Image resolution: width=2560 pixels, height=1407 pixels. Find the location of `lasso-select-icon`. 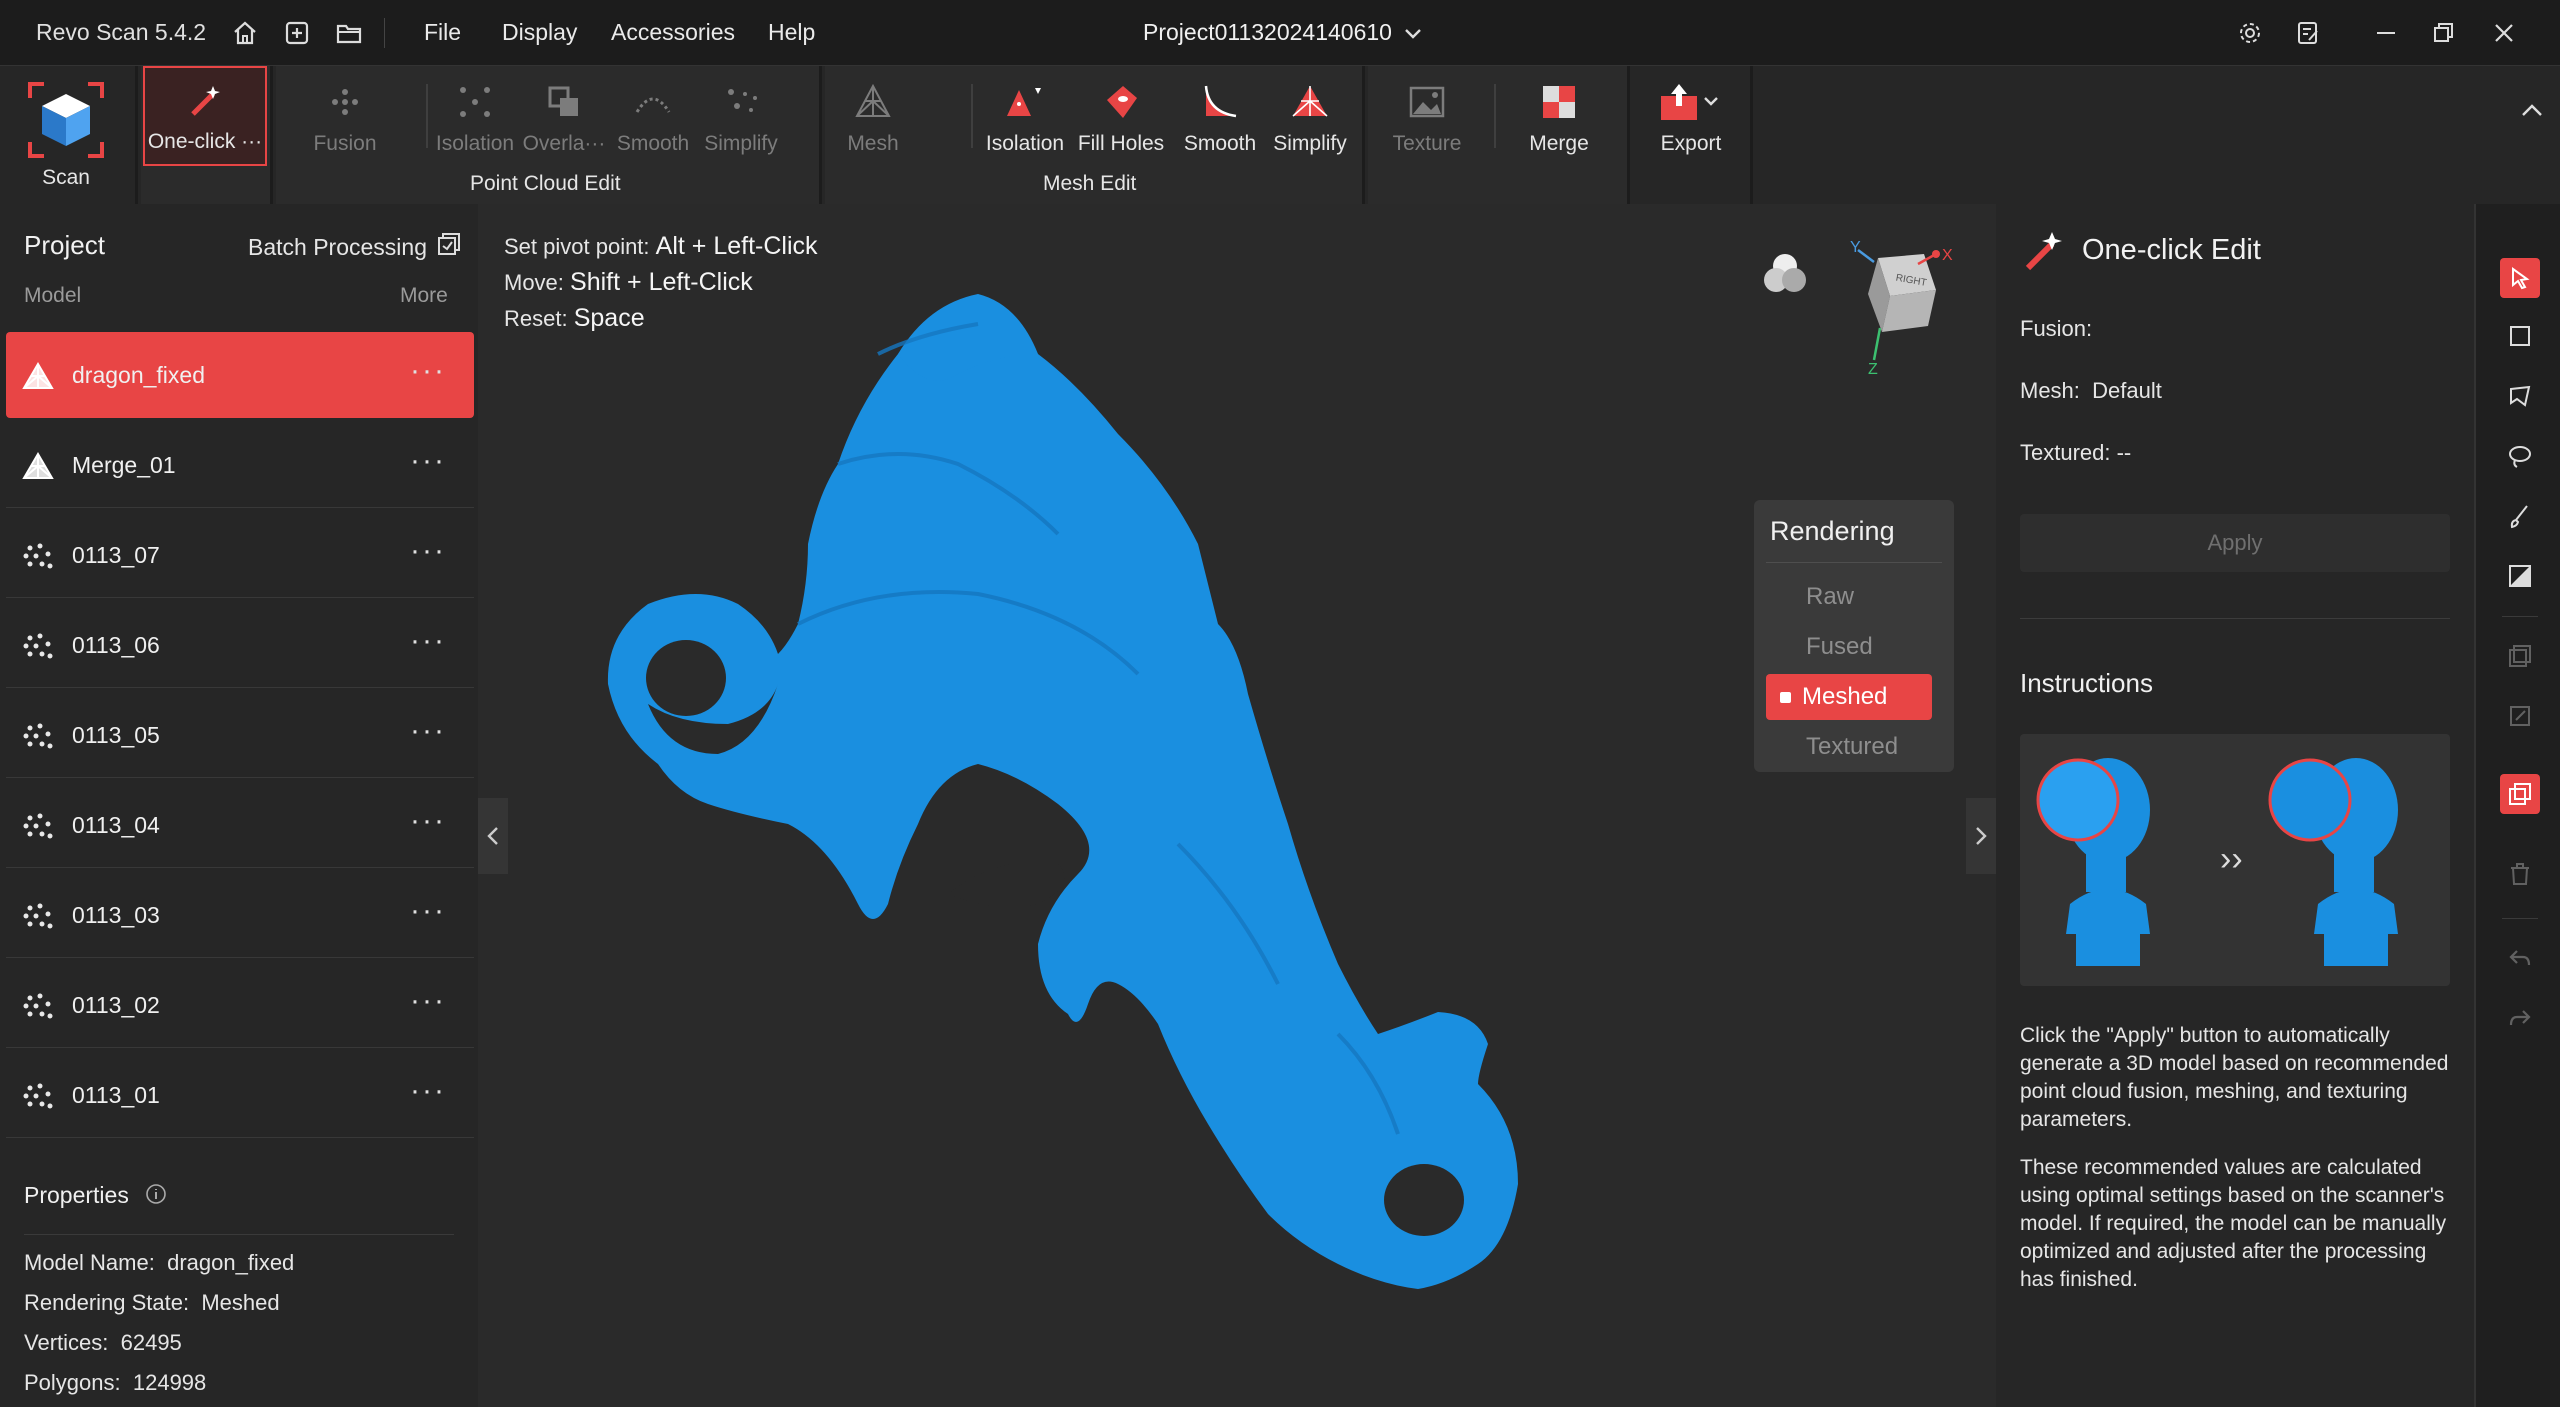

lasso-select-icon is located at coordinates (2520, 456).